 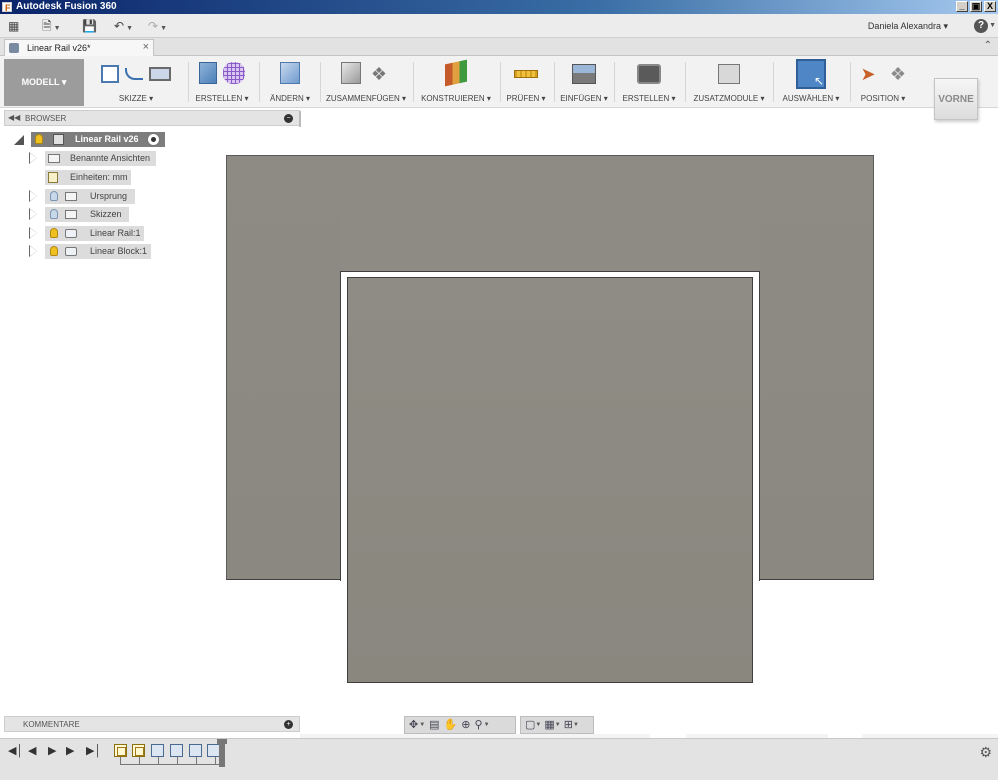 What do you see at coordinates (379, 74) in the screenshot?
I see `joint-icon: ❖` at bounding box center [379, 74].